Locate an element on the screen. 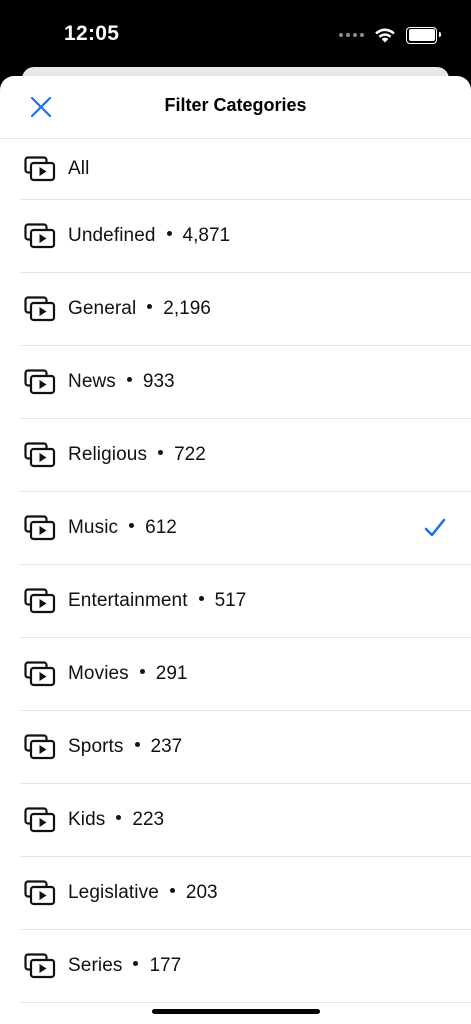 This screenshot has height=1024, width=471. category-label: Undefined is located at coordinates (112, 235).